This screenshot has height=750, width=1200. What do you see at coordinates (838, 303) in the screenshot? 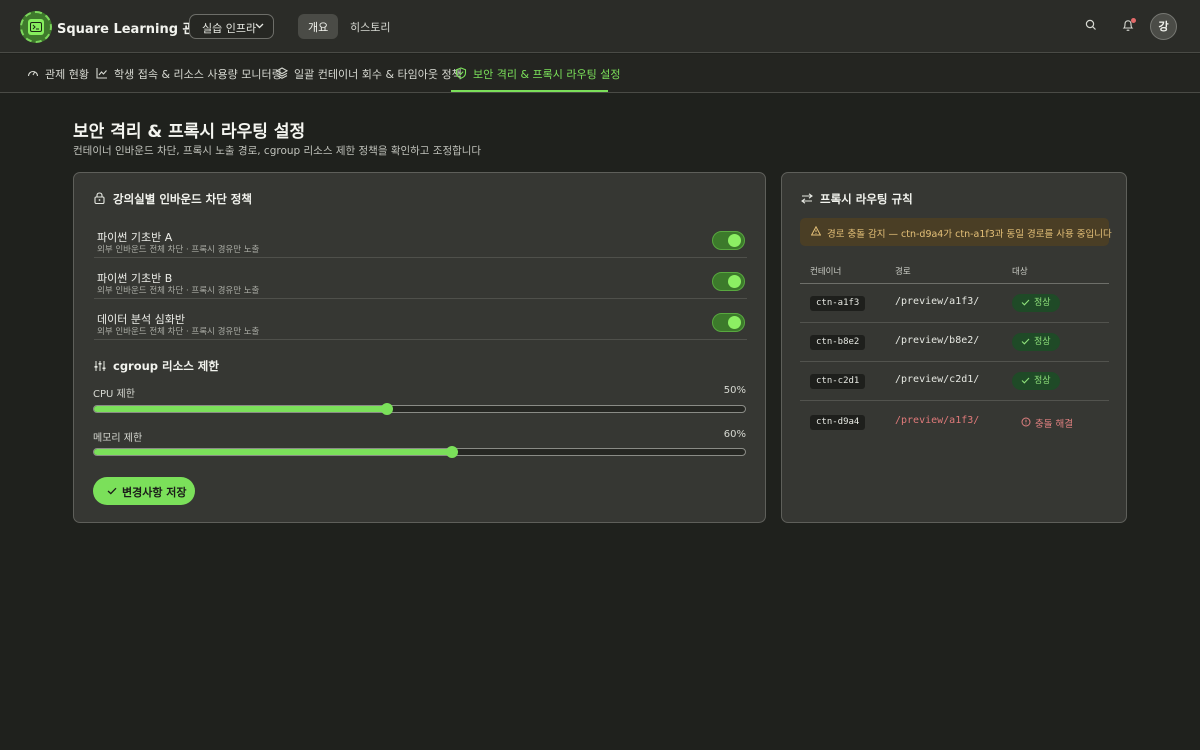
I see `container-id: ctn-a1f3` at bounding box center [838, 303].